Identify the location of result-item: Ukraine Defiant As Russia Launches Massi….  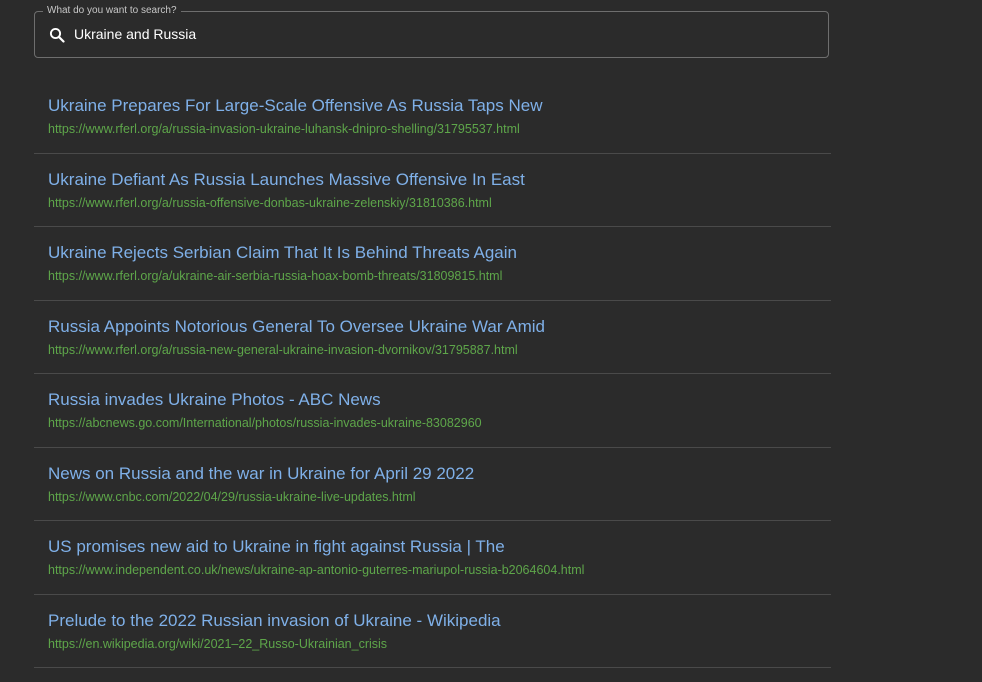
(432, 190).